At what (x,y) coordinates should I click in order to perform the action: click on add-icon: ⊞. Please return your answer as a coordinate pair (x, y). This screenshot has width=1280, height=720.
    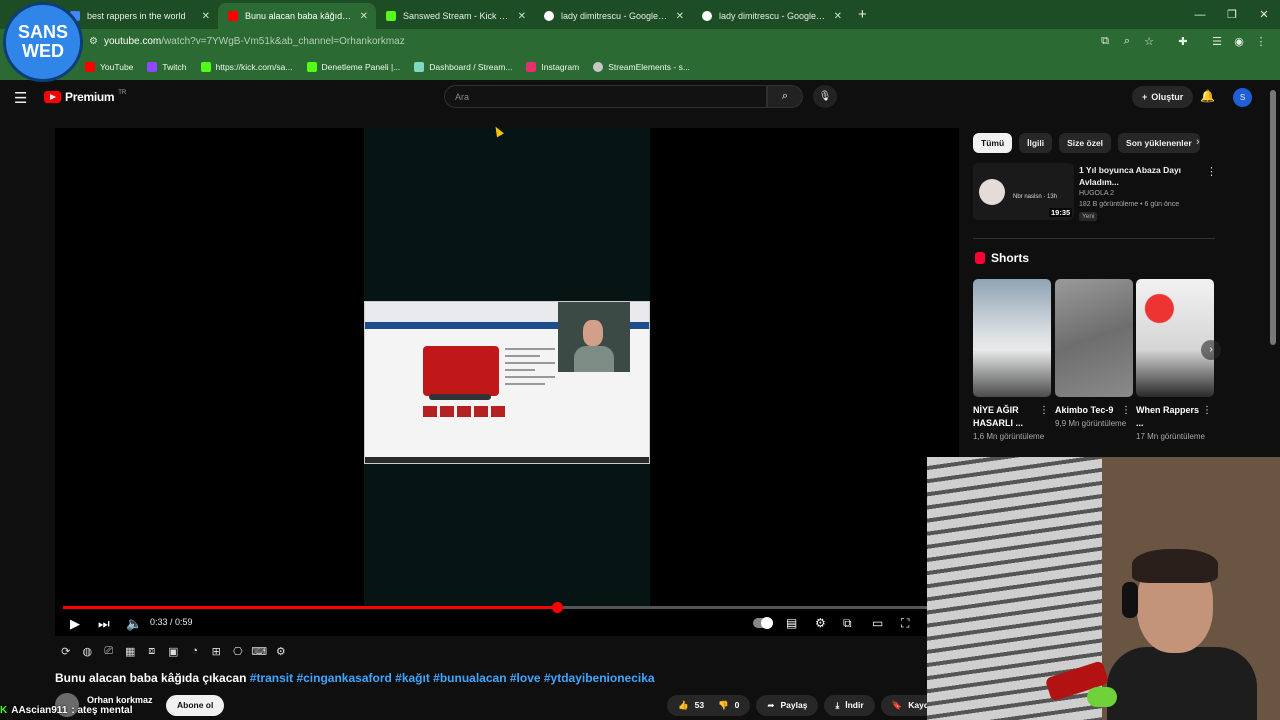
    Looking at the image, I should click on (217, 651).